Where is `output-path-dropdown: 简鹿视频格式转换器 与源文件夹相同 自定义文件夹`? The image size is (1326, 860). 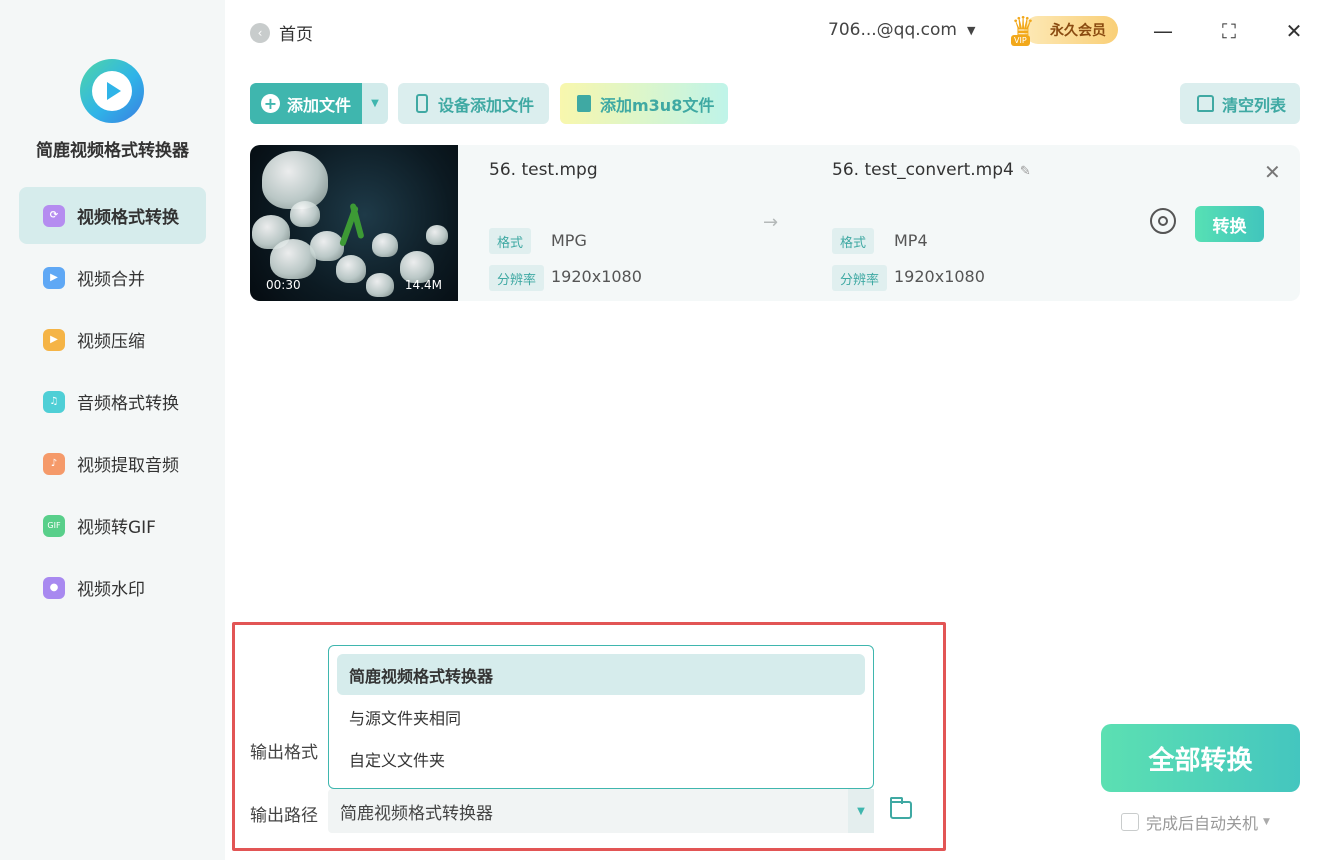 output-path-dropdown: 简鹿视频格式转换器 与源文件夹相同 自定义文件夹 is located at coordinates (601, 717).